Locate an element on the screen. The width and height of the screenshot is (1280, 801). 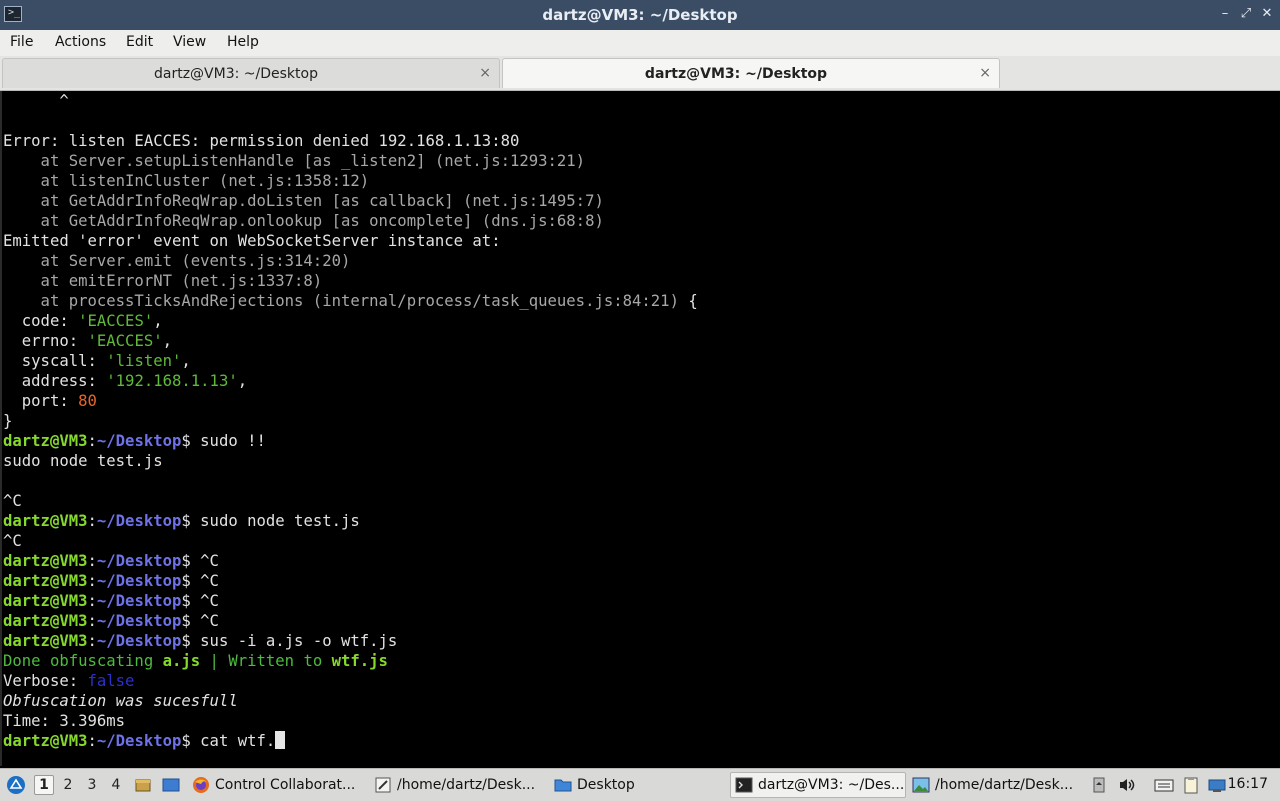
terminal-text: } is located at coordinates (8, 421).